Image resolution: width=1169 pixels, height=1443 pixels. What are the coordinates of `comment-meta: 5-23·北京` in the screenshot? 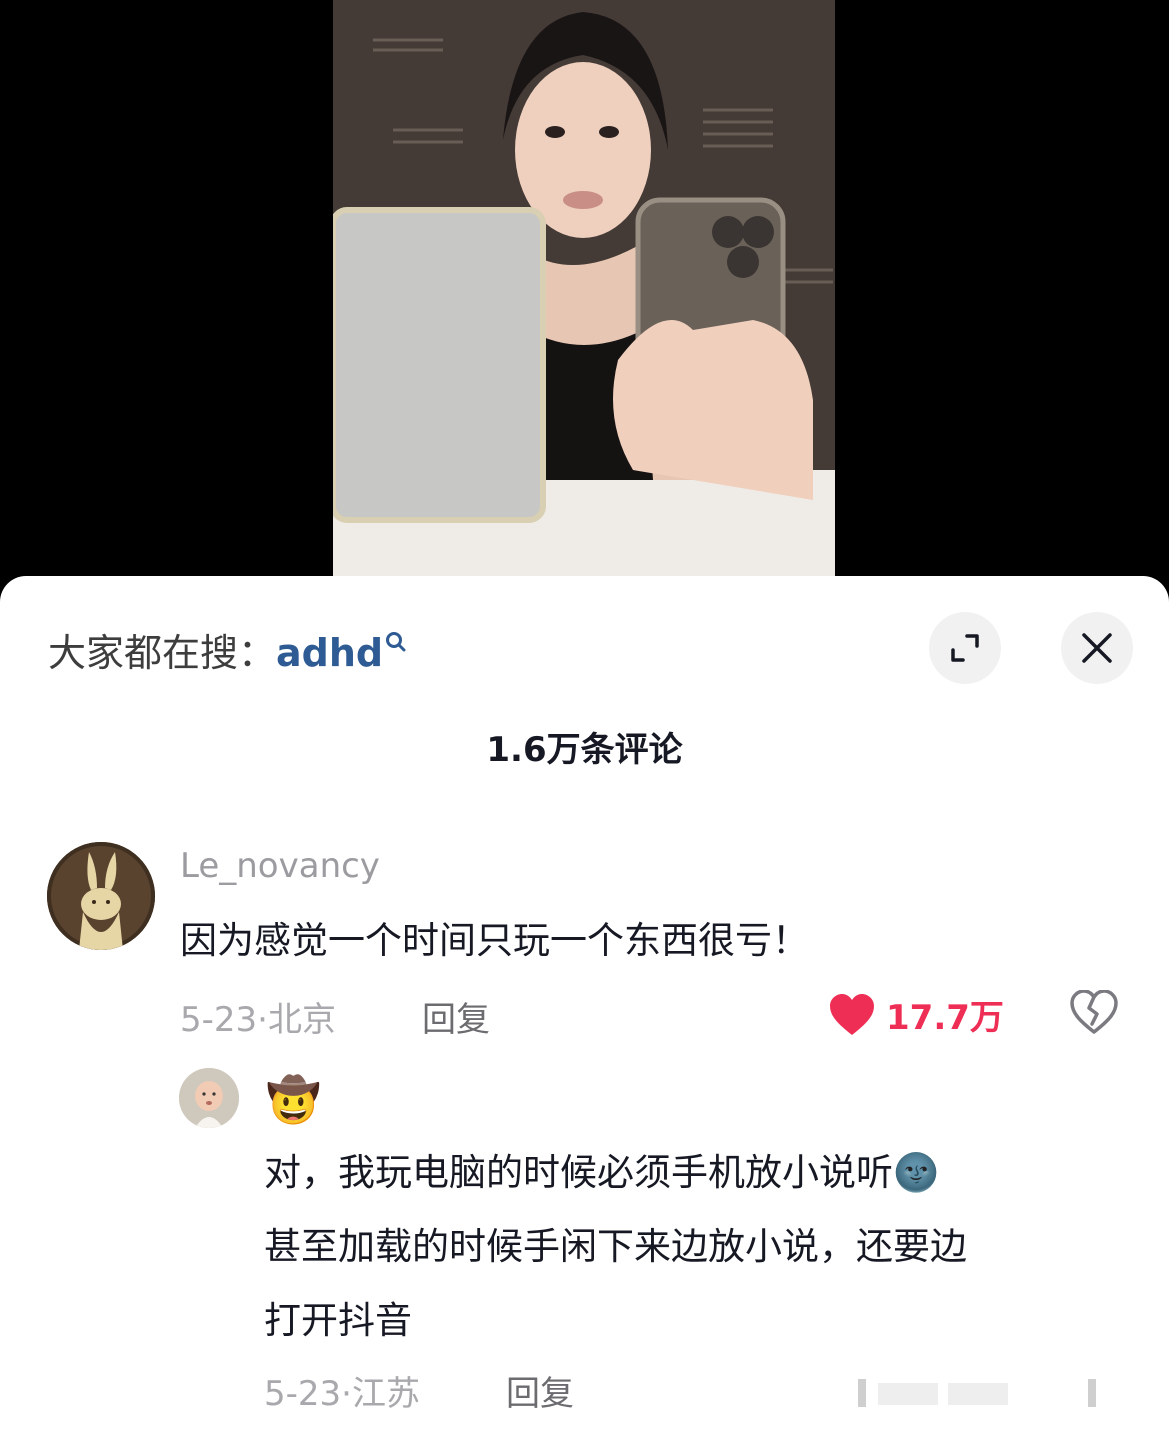 It's located at (258, 1020).